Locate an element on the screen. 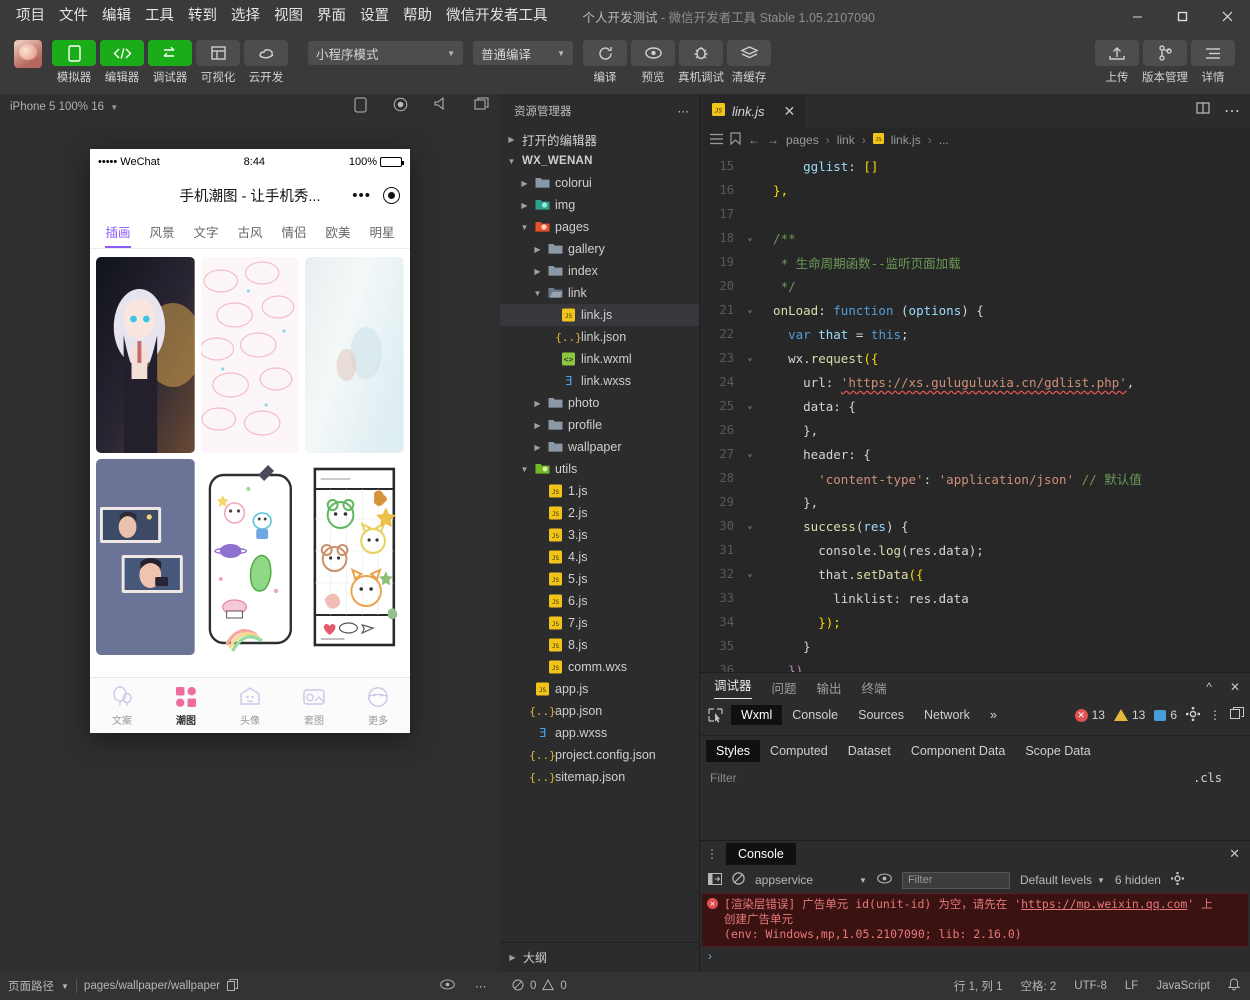  breadcrumb-item: link is located at coordinates (846, 140).